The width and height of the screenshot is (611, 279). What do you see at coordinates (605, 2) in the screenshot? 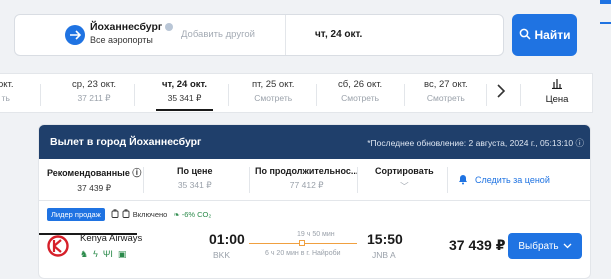
I see `top-accent` at bounding box center [605, 2].